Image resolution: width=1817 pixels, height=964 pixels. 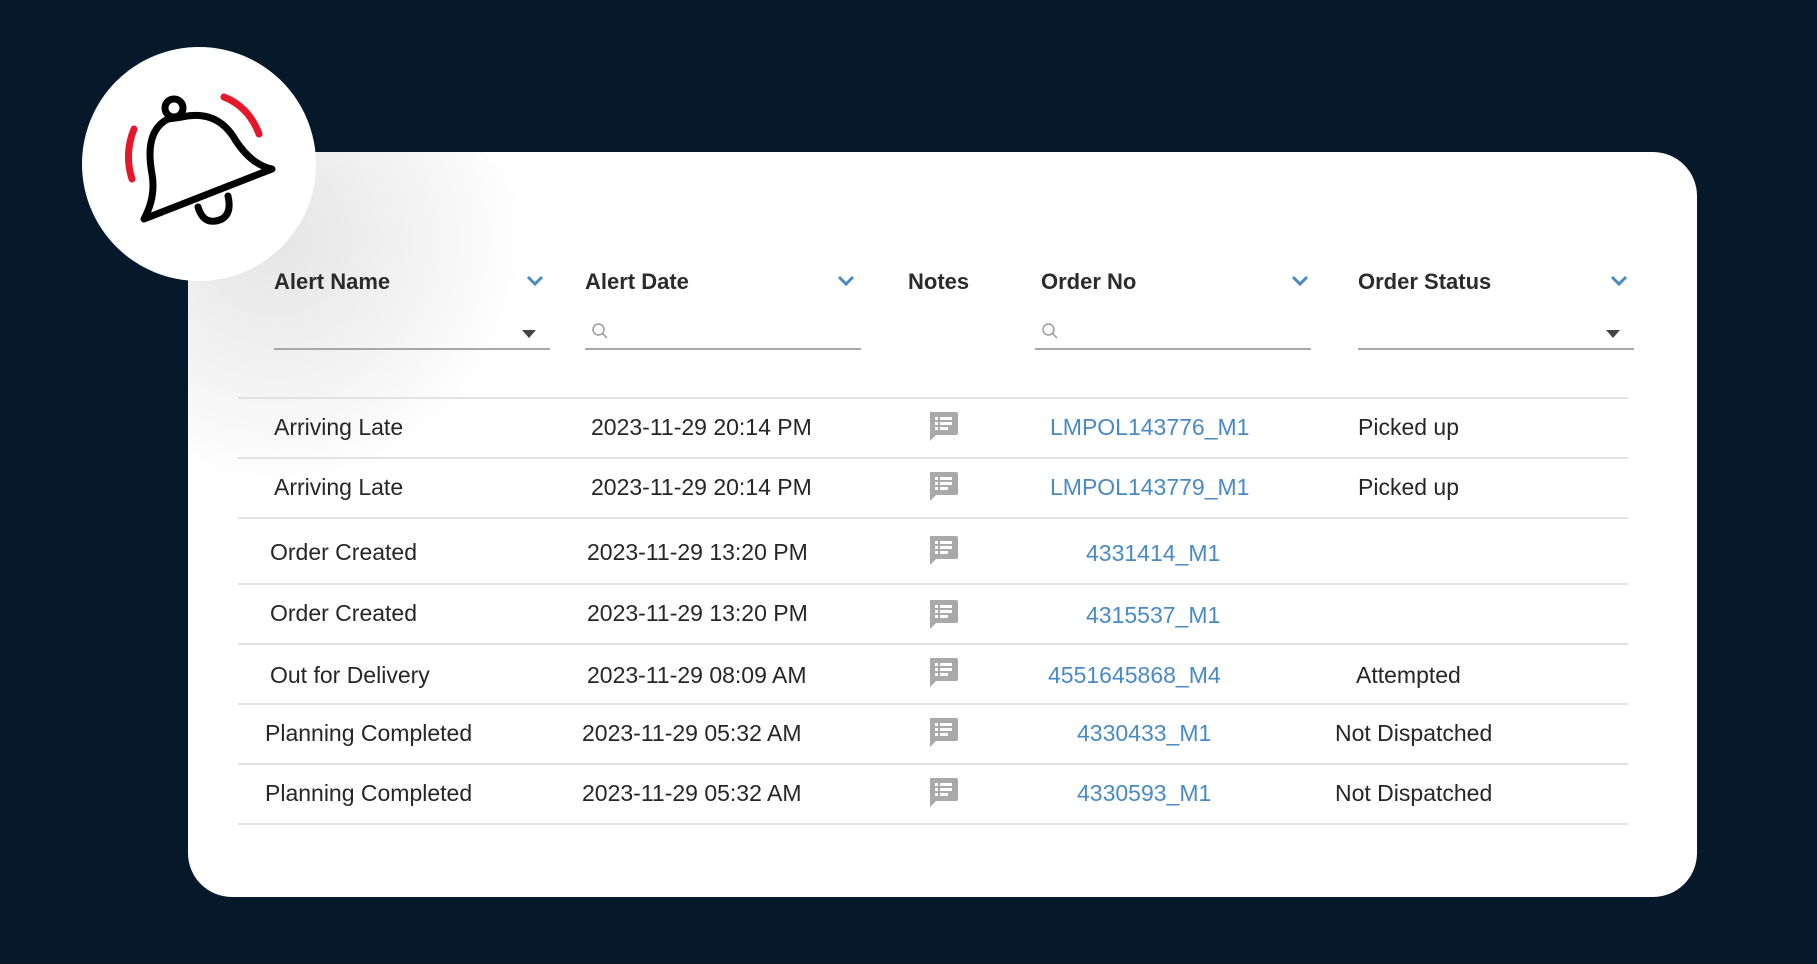 I want to click on alert-date-search-input, so click(x=735, y=332).